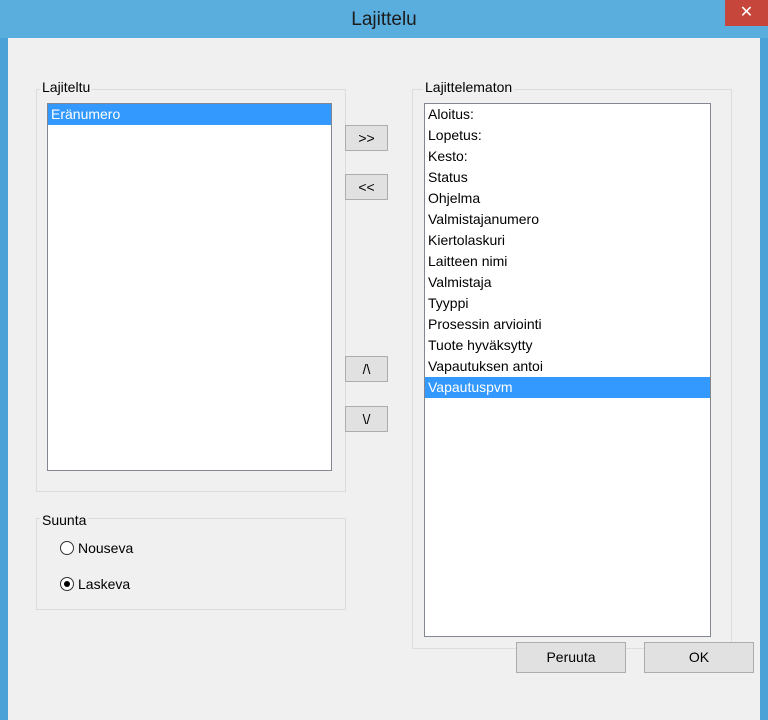 The width and height of the screenshot is (768, 720). What do you see at coordinates (67, 584) in the screenshot?
I see `radio-descending-button` at bounding box center [67, 584].